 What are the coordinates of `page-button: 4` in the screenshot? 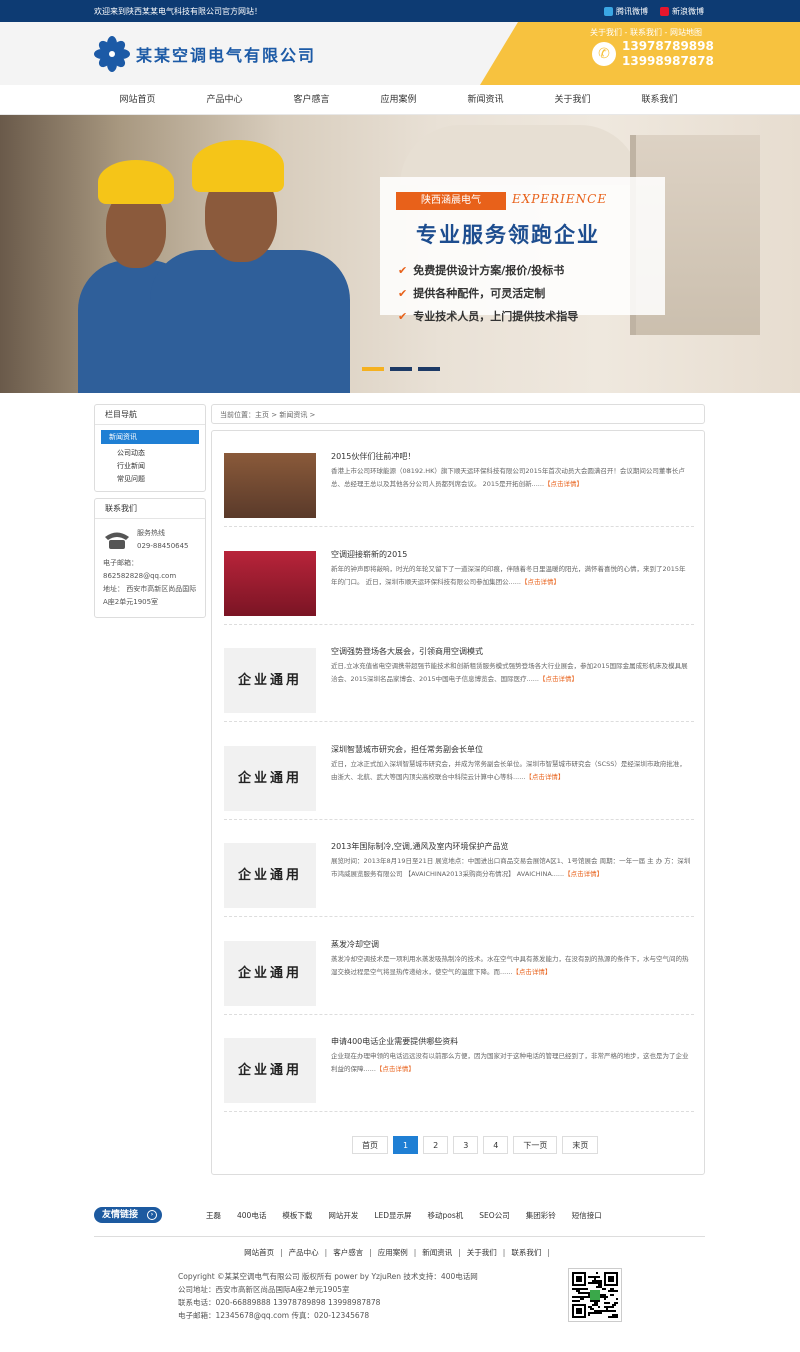 It's located at (496, 1145).